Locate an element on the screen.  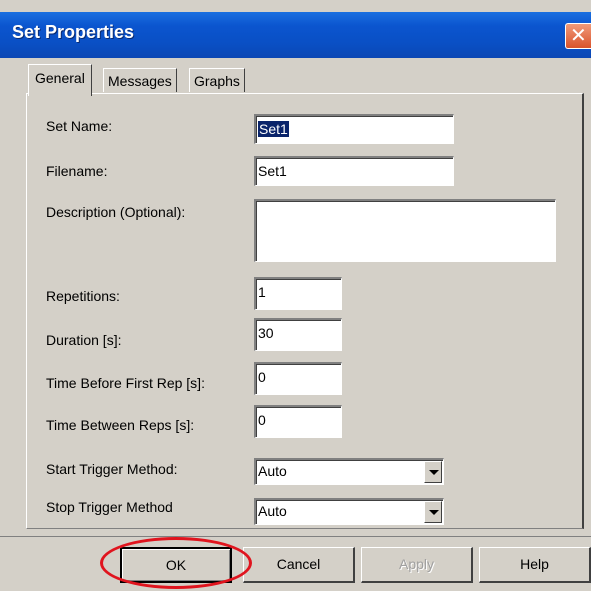
description-label: Description (Optional): is located at coordinates (116, 212).